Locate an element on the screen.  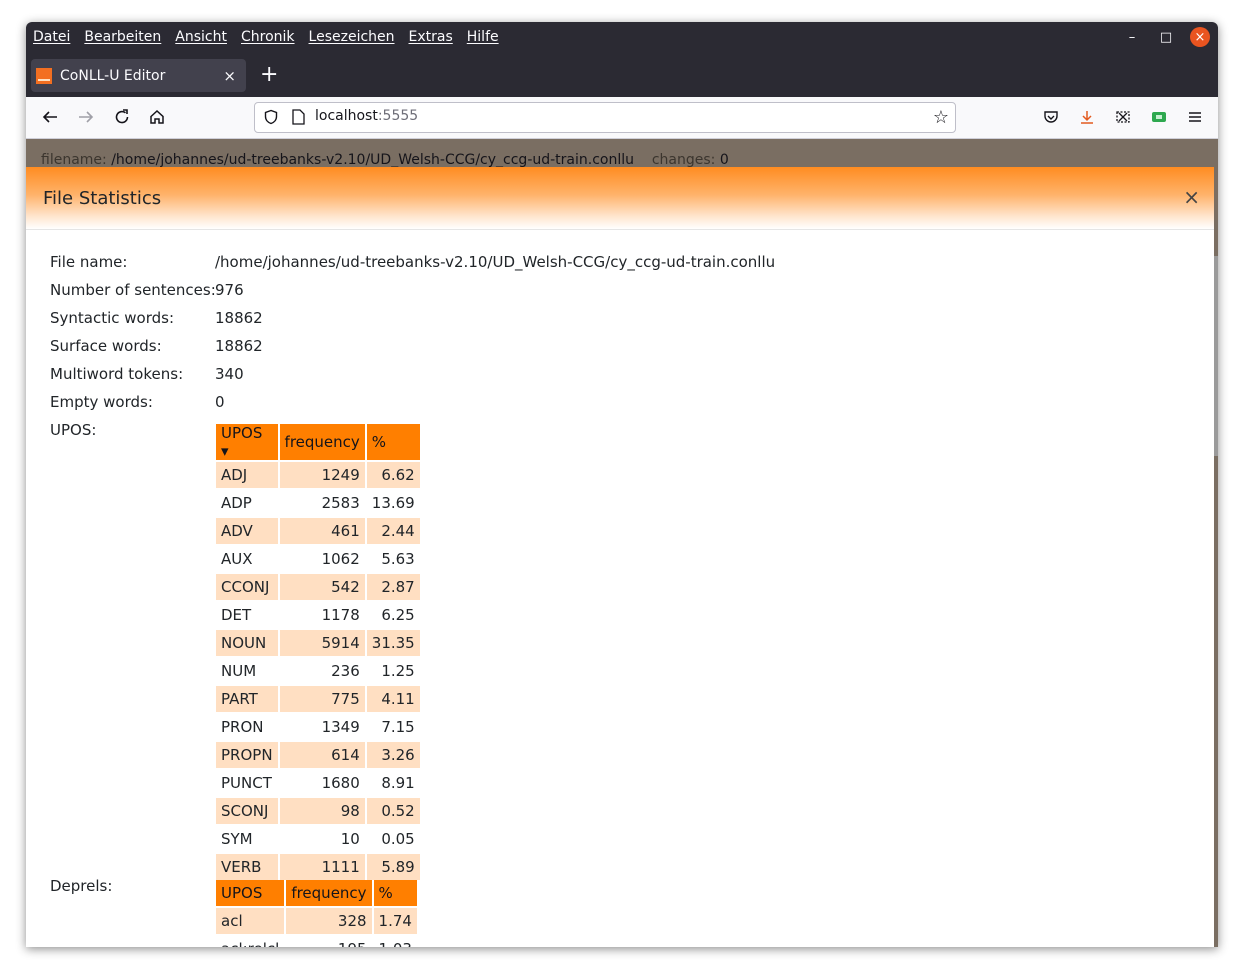
table-cell-frequency: 2583 is located at coordinates (340, 503).